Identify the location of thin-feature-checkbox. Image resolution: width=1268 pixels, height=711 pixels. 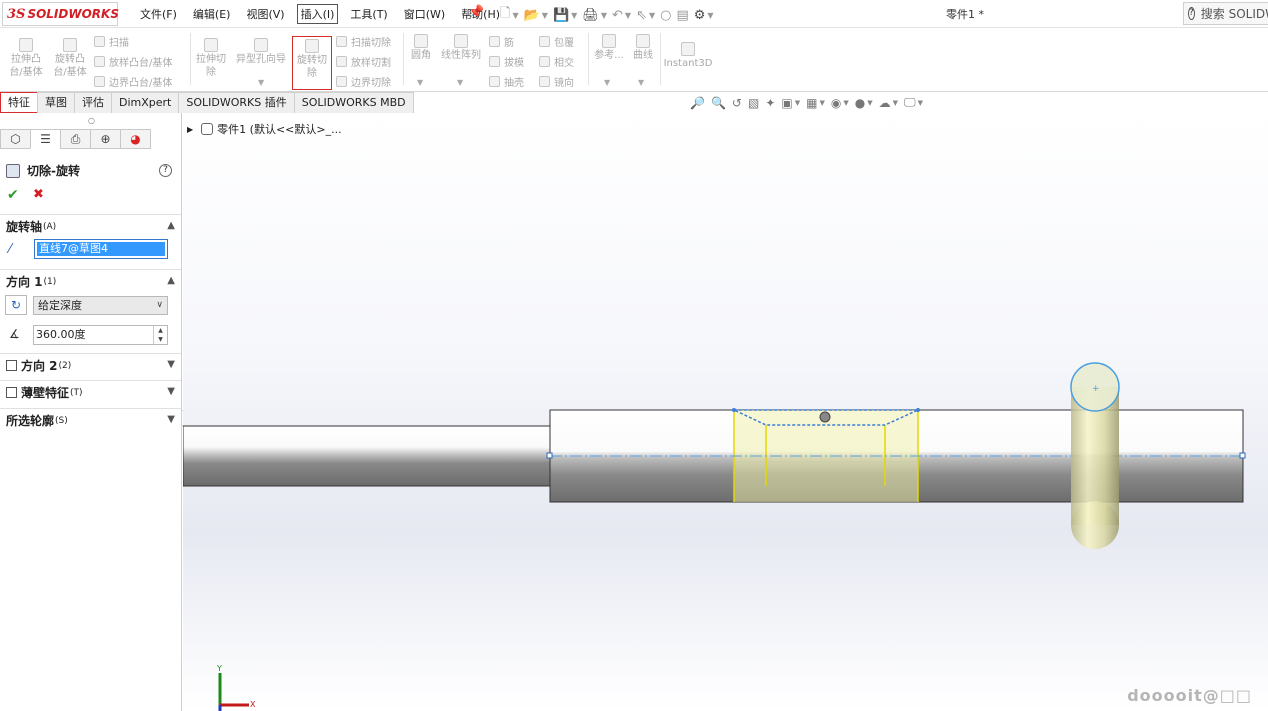
(11, 392).